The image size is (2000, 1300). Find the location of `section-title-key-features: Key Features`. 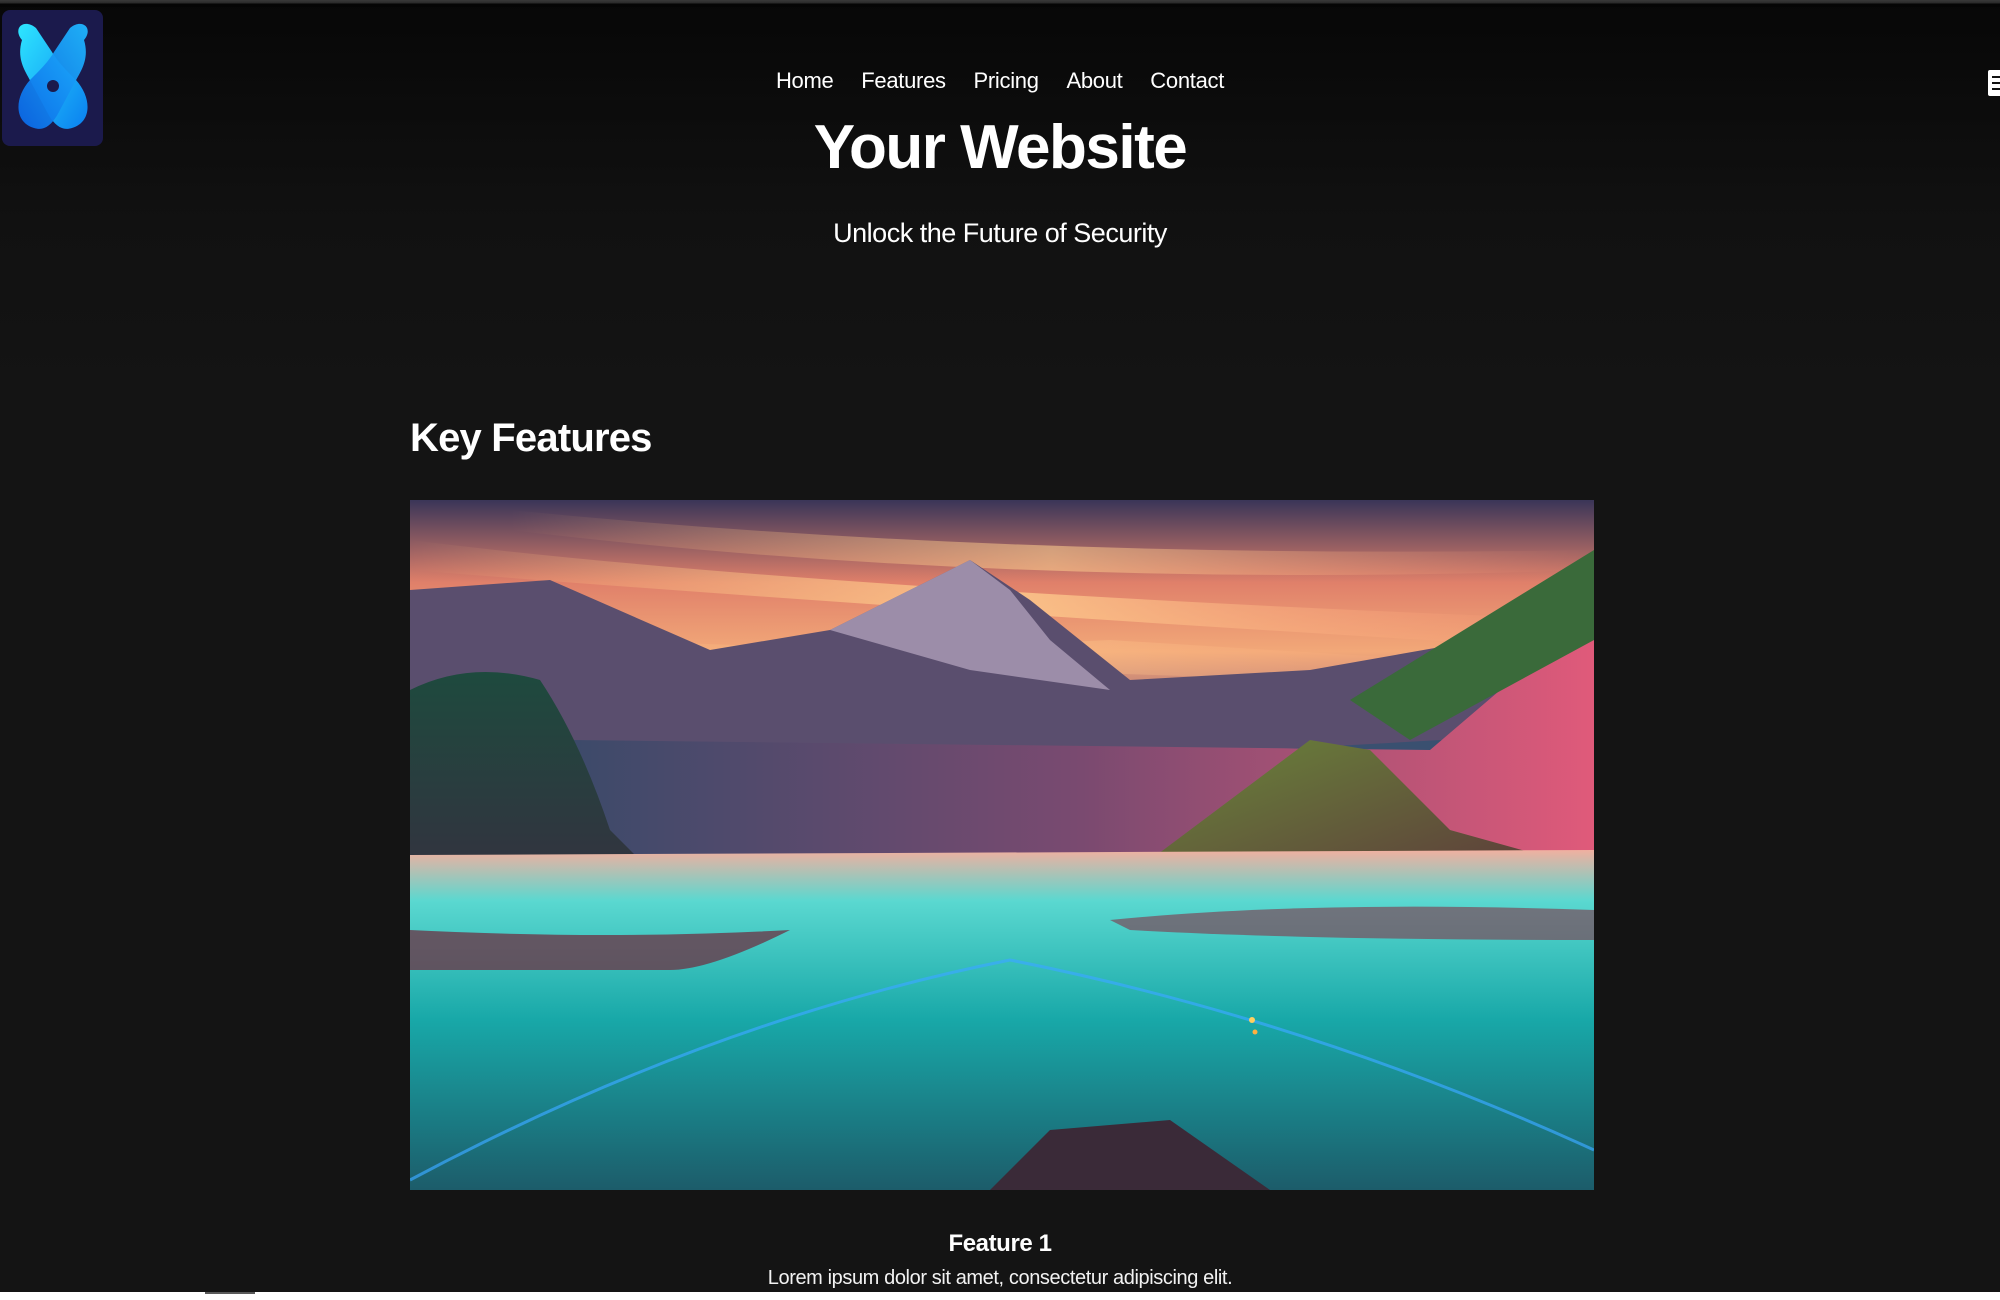

section-title-key-features: Key Features is located at coordinates (531, 438).